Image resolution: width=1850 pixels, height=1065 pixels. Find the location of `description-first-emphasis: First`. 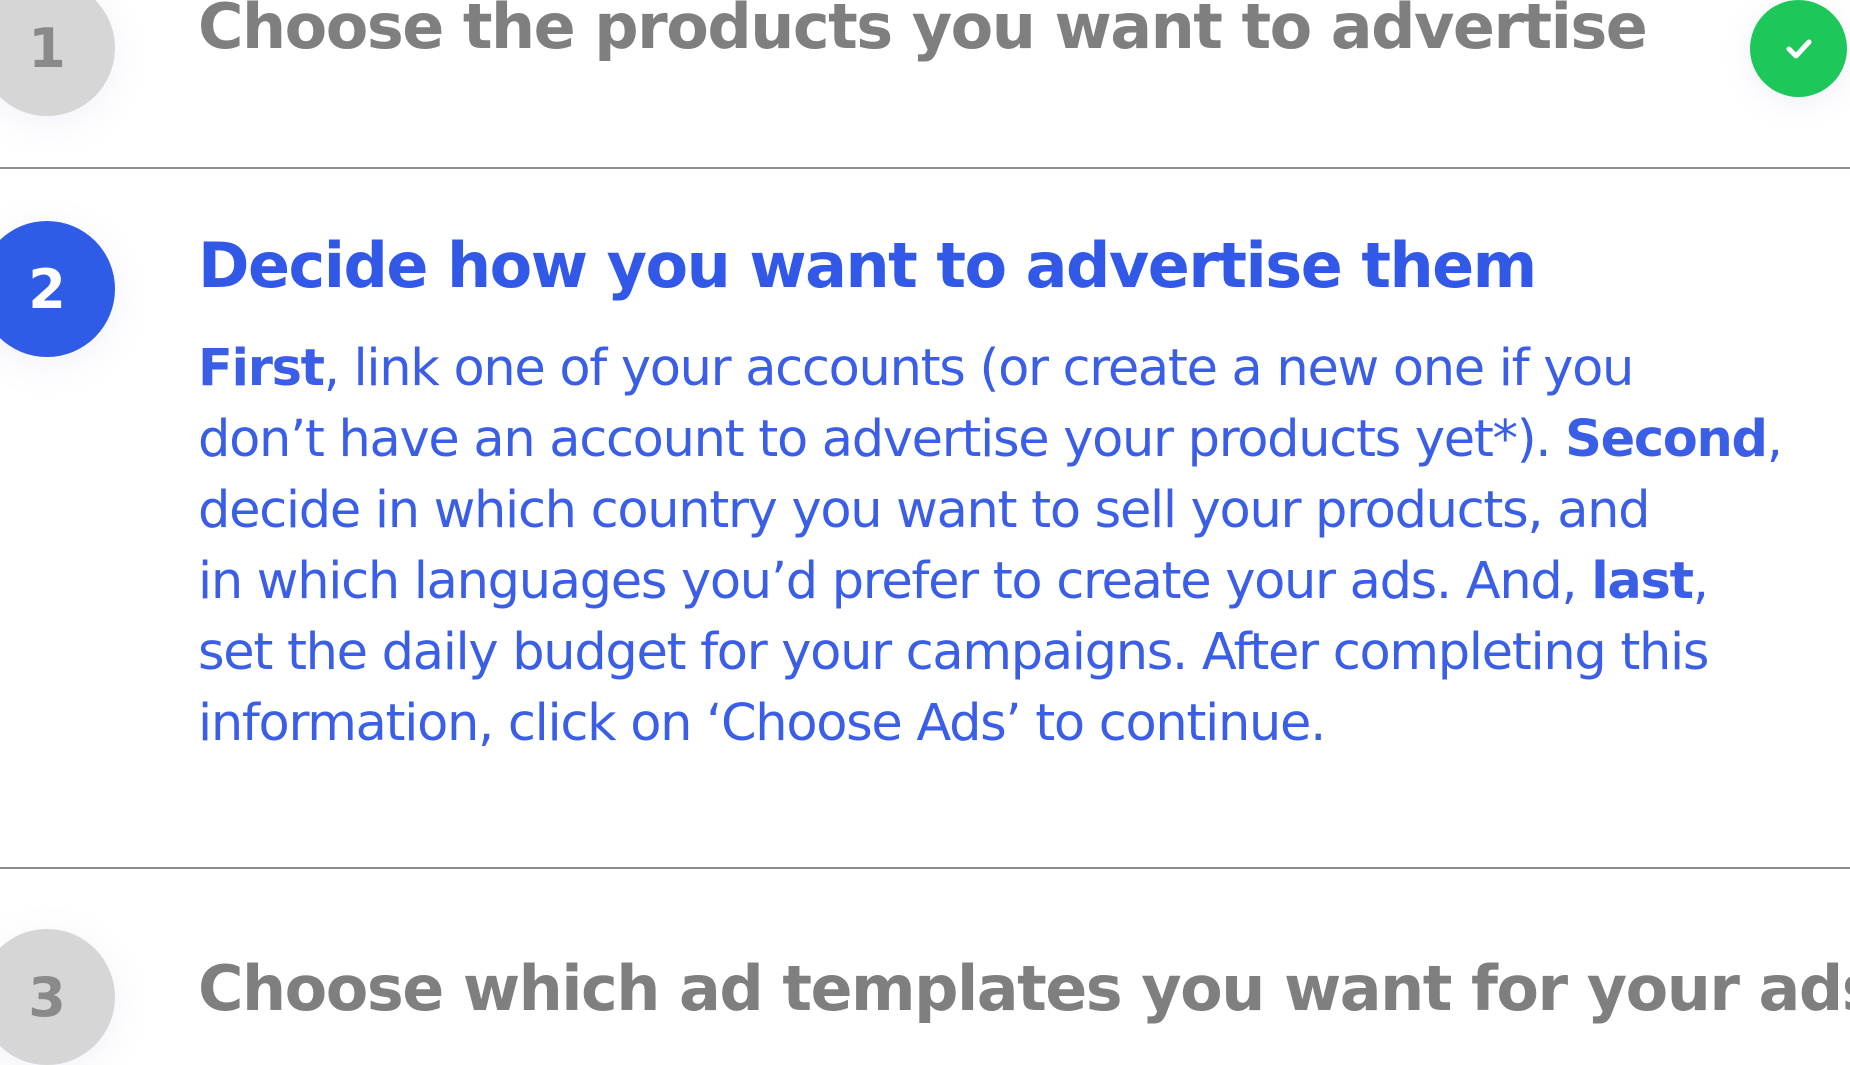

description-first-emphasis: First is located at coordinates (261, 368).